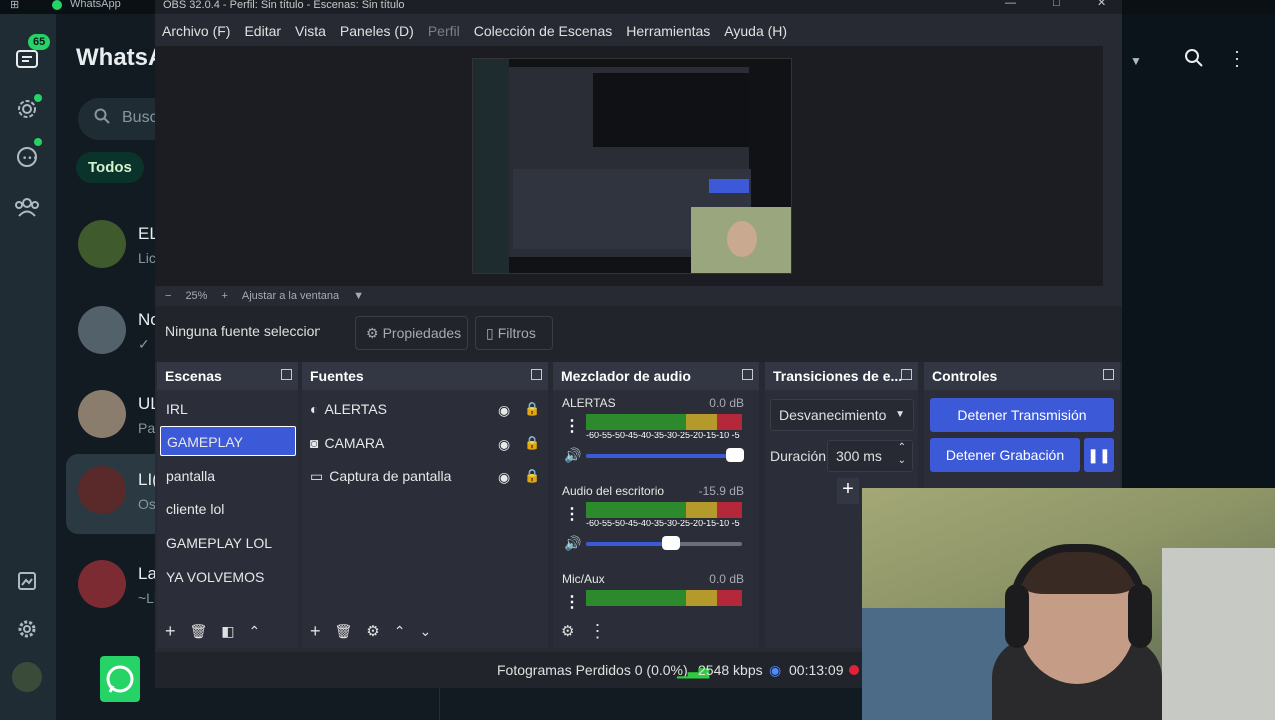 Image resolution: width=1275 pixels, height=720 pixels. Describe the element at coordinates (224, 296) in the screenshot. I see `zoom-in-button: +` at that location.